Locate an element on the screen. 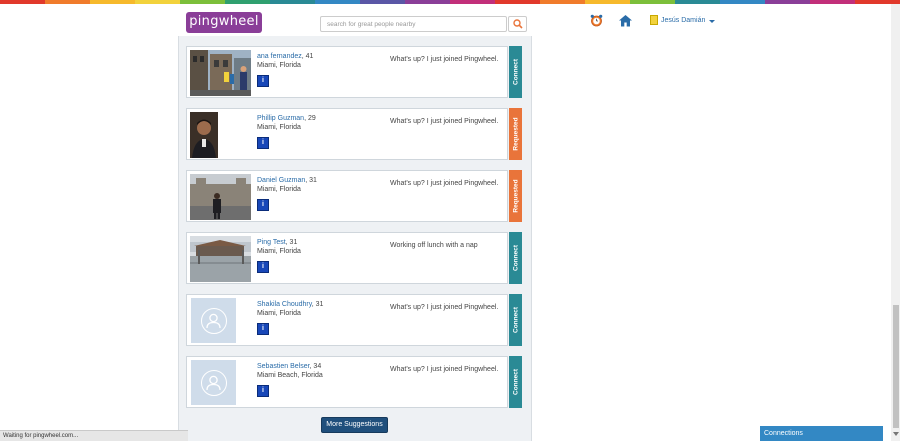  connections-tab: Connections is located at coordinates (821, 433).